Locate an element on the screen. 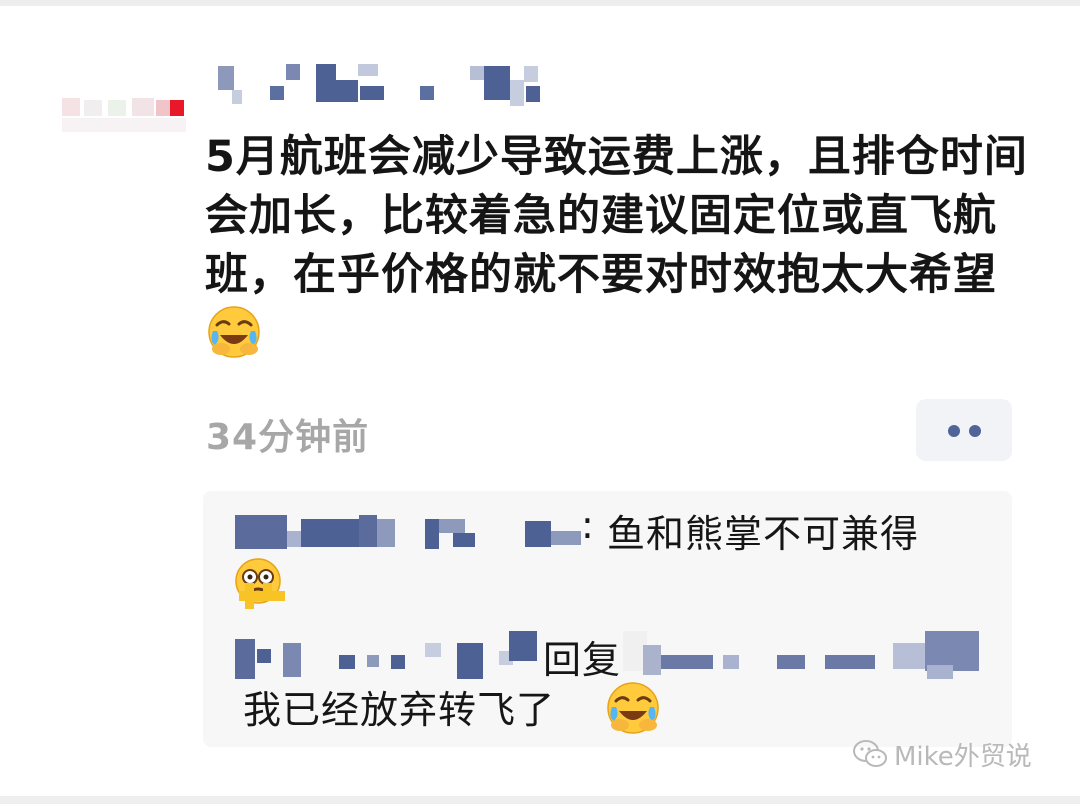 The height and width of the screenshot is (804, 1080). commenter-nickname is located at coordinates (392, 85).